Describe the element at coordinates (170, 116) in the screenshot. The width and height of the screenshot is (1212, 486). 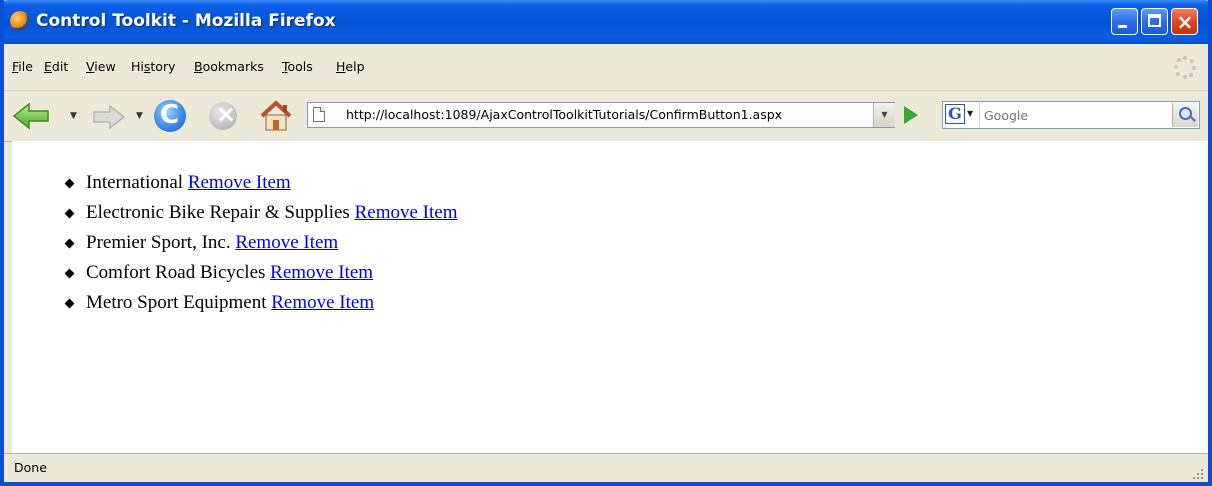
I see `reload-icon` at that location.